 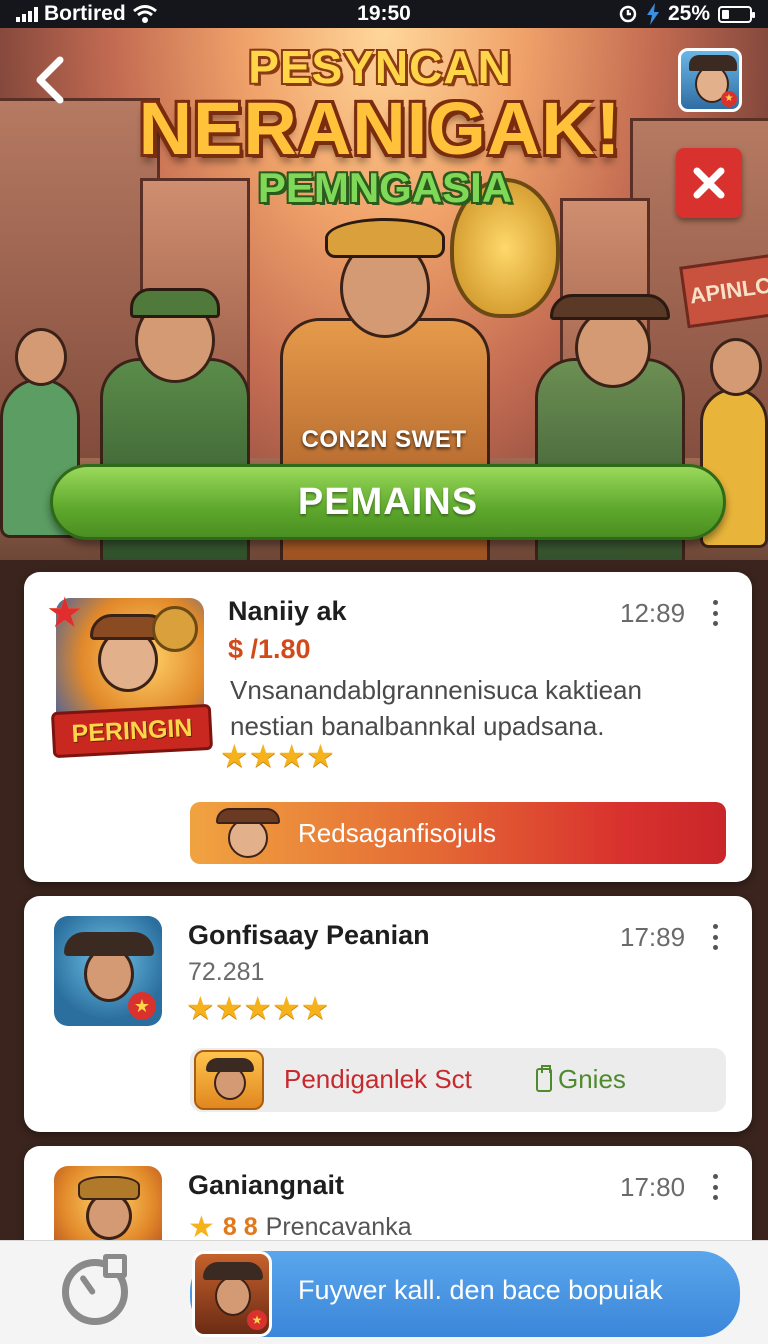 I want to click on promo-banner-button: Redsaganfisojuls, so click(x=458, y=833).